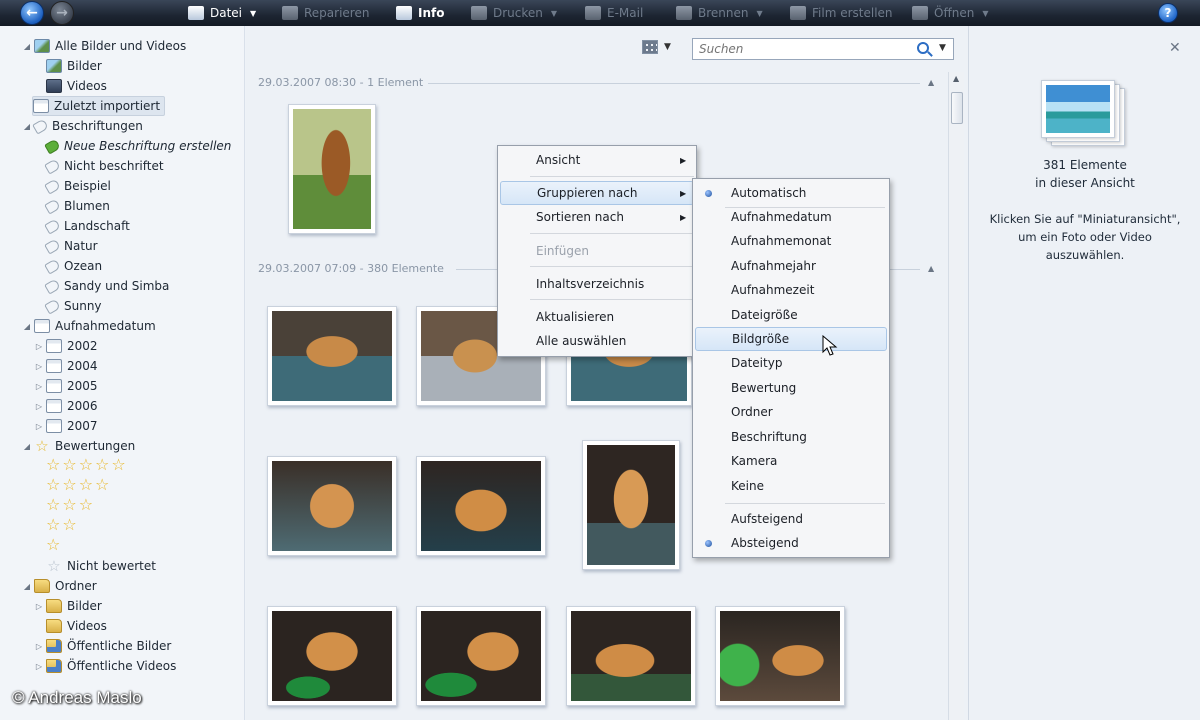 The height and width of the screenshot is (720, 1200). I want to click on menu-item-table-of-contents: Inhaltsverzeichnis, so click(597, 284).